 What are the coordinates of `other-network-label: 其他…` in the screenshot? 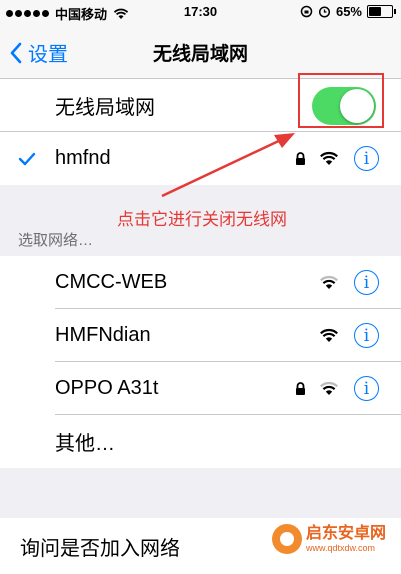 It's located at (85, 444).